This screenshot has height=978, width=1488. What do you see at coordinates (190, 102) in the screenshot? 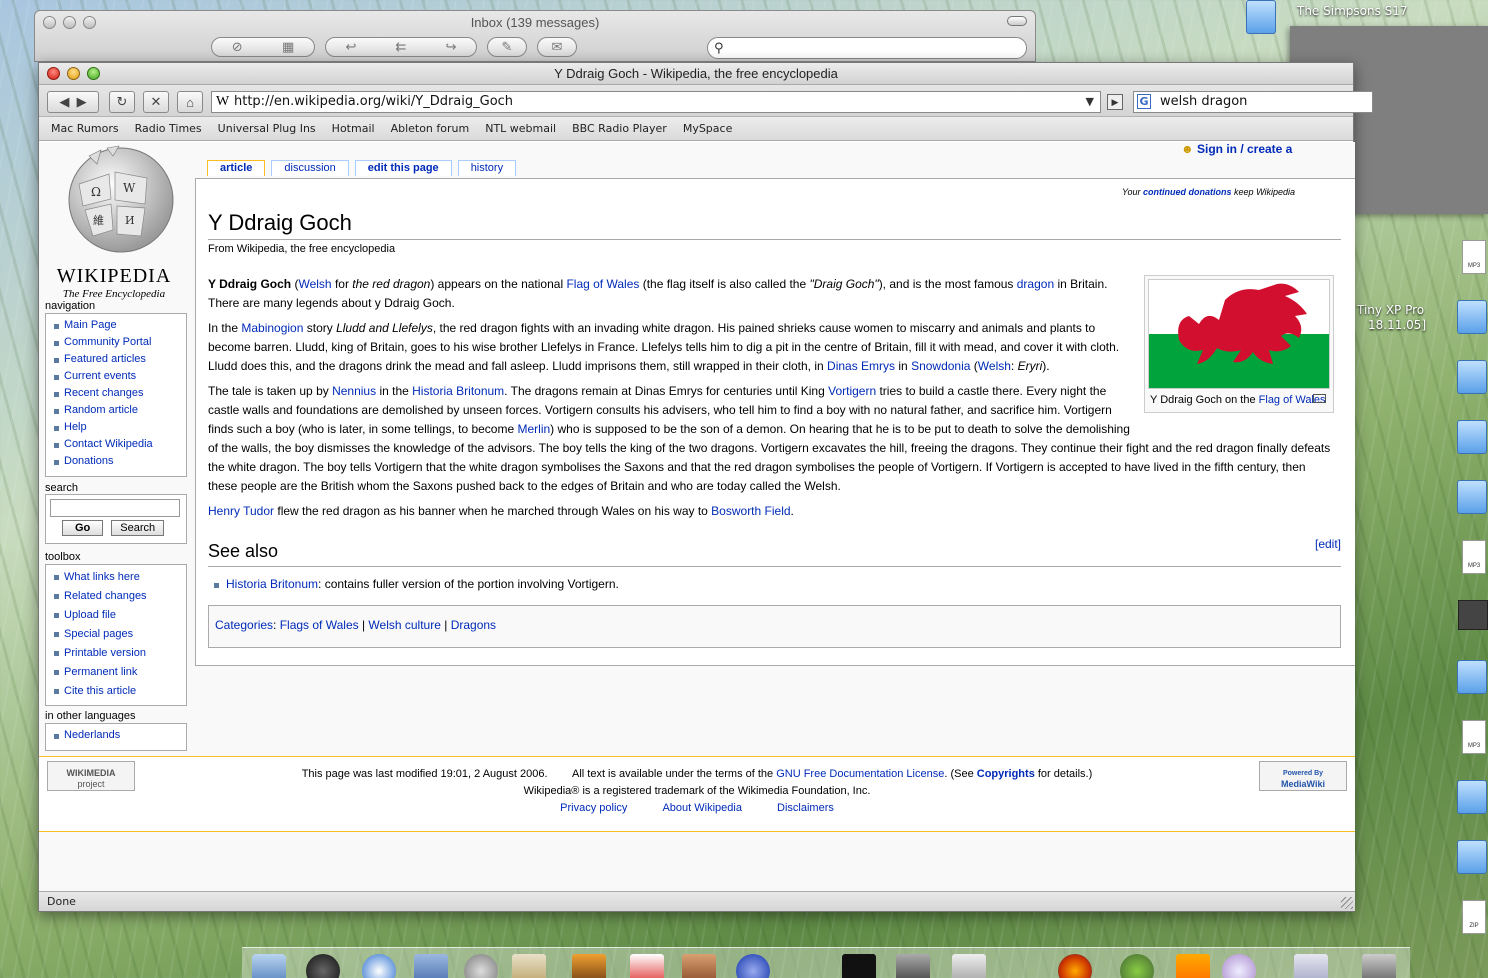
I see `home-button: ⌂` at bounding box center [190, 102].